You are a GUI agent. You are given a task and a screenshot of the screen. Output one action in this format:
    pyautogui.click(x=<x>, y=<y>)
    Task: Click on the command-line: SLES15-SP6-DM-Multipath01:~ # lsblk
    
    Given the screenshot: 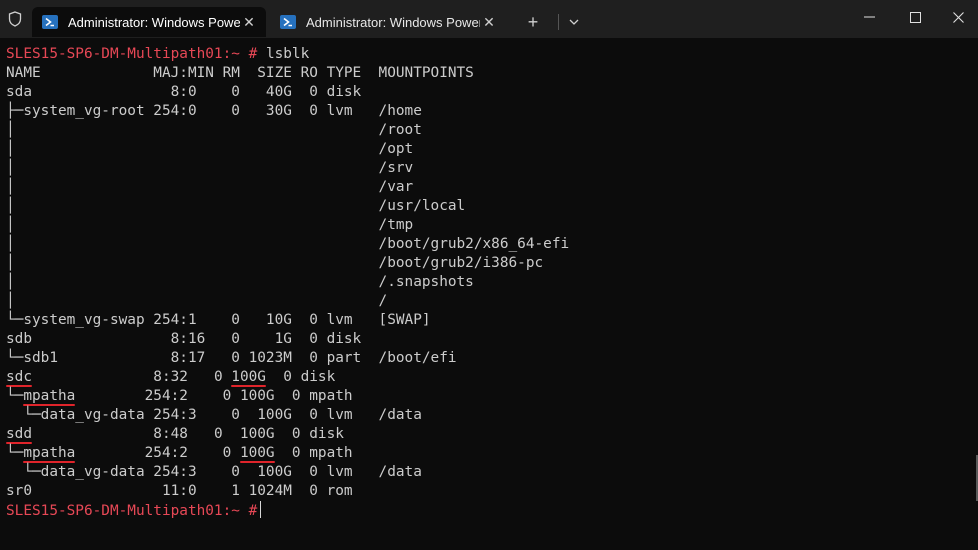 What is the action you would take?
    pyautogui.click(x=492, y=54)
    